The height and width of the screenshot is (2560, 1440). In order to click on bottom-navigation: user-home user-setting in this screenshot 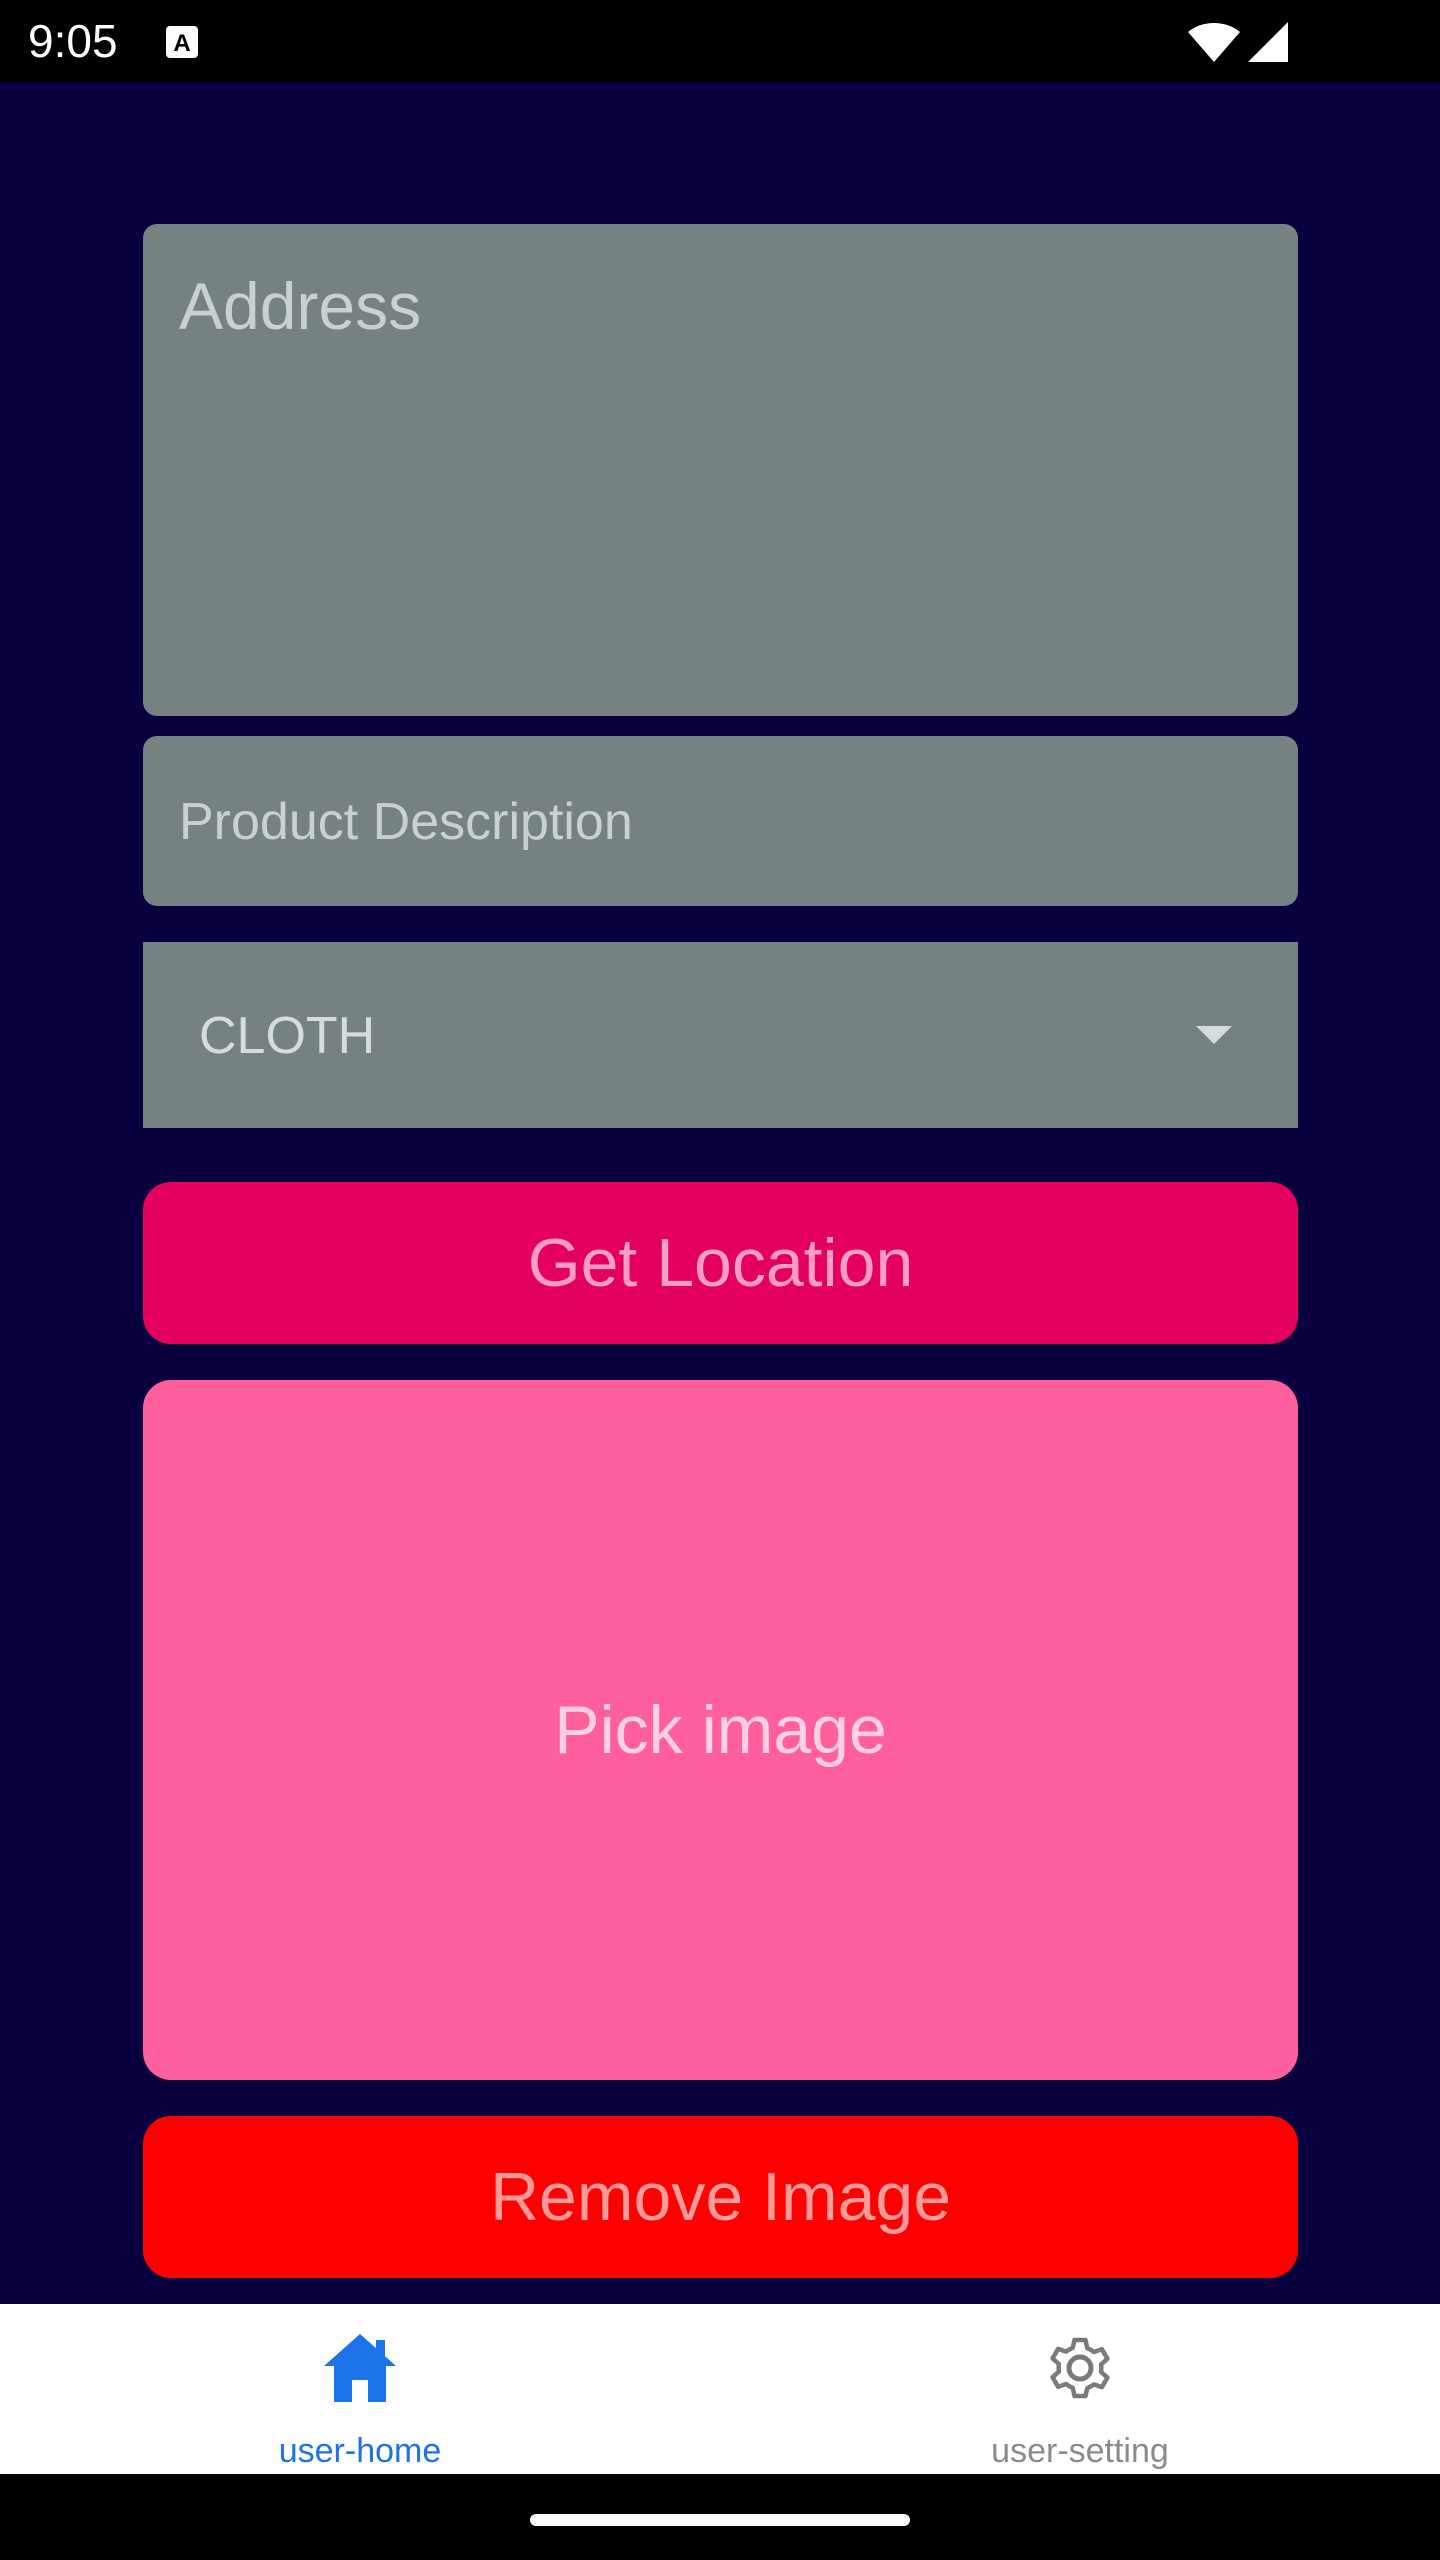, I will do `click(720, 2389)`.